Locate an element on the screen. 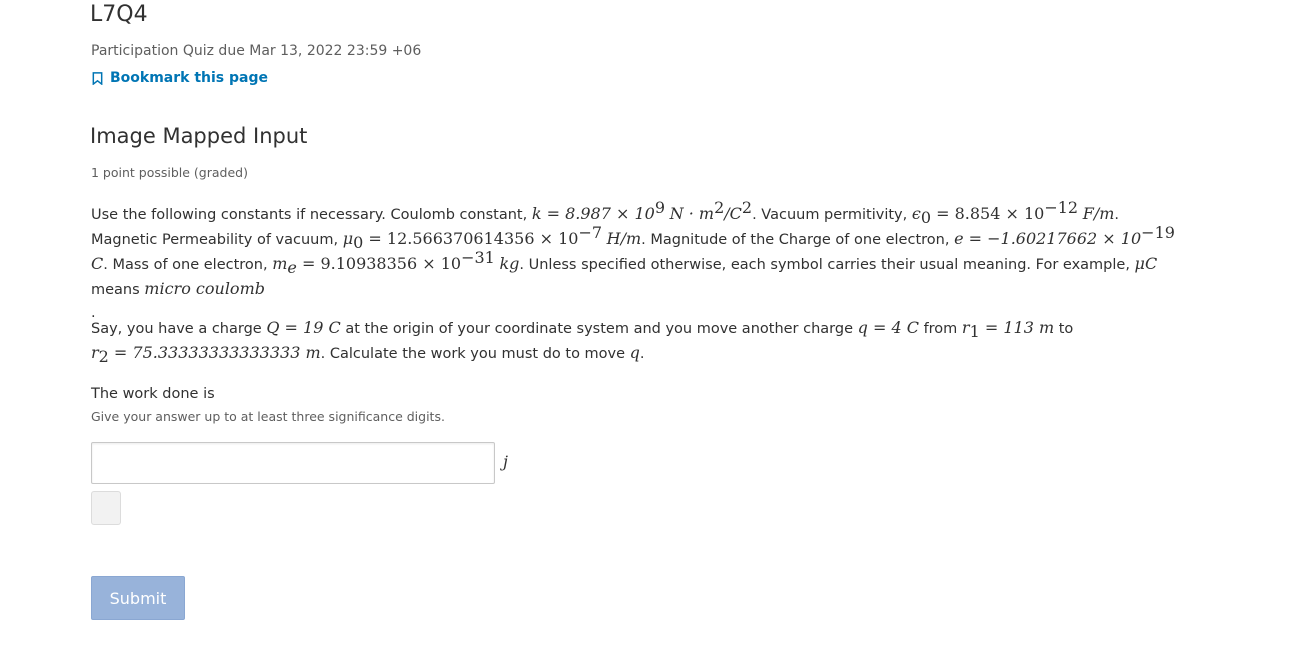 The image size is (1297, 649). bookmark-icon is located at coordinates (97, 78).